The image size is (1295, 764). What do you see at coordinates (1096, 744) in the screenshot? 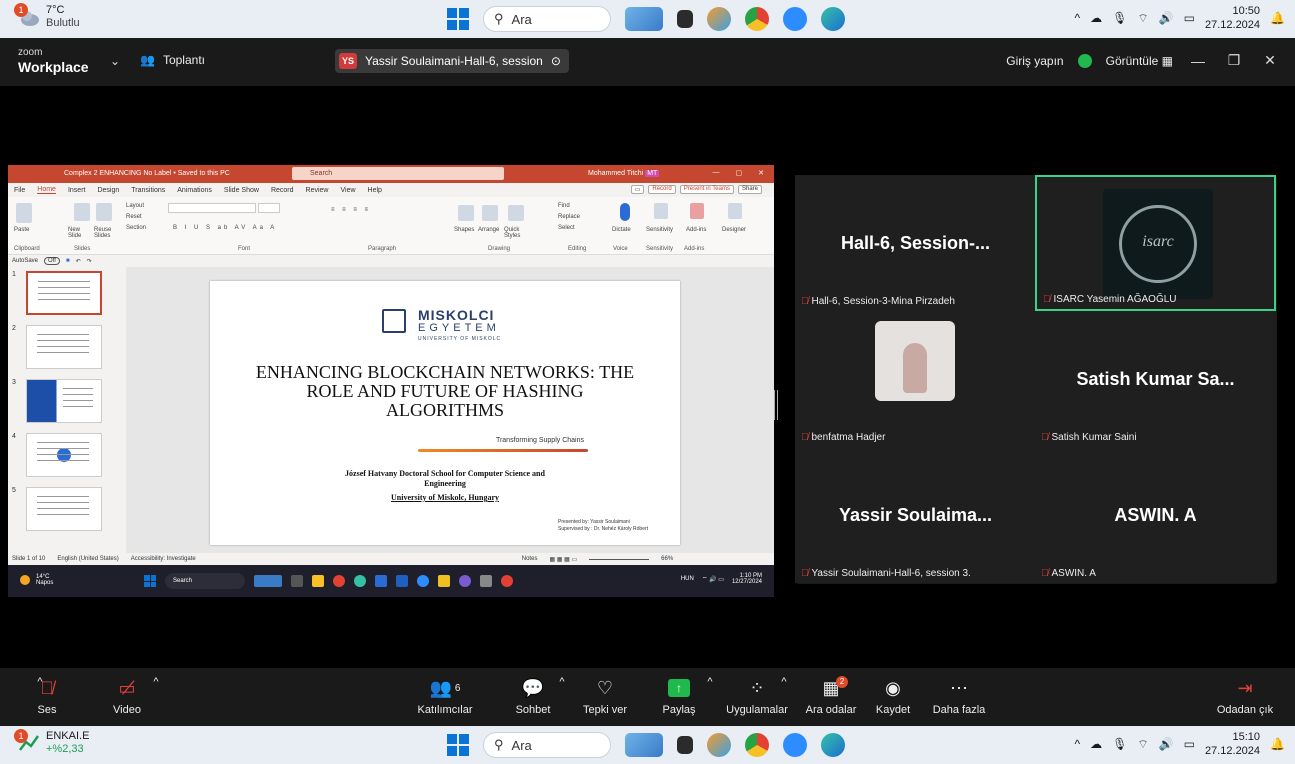
I see `cloud-sync-icon: ☁` at bounding box center [1096, 744].